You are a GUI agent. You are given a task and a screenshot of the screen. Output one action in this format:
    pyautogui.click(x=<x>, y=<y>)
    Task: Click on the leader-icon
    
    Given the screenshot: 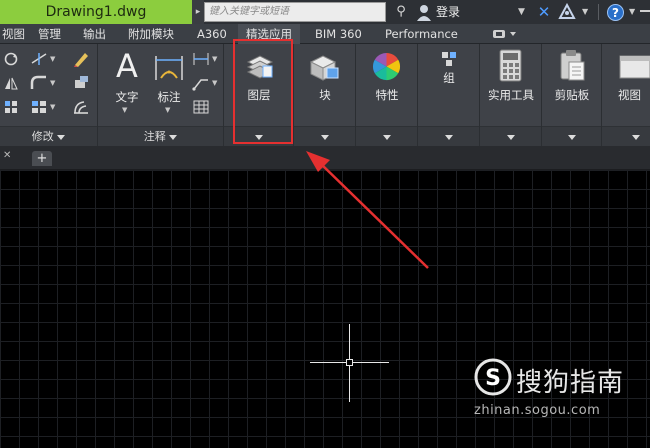 What is the action you would take?
    pyautogui.click(x=201, y=83)
    